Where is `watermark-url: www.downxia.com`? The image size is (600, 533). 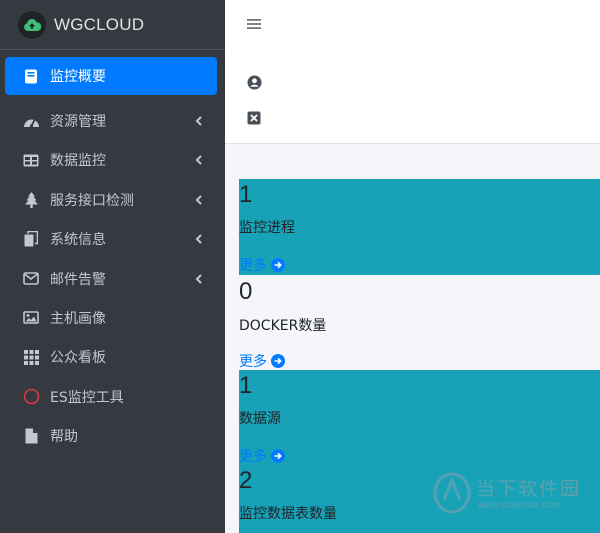 watermark-url: www.downxia.com is located at coordinates (519, 505).